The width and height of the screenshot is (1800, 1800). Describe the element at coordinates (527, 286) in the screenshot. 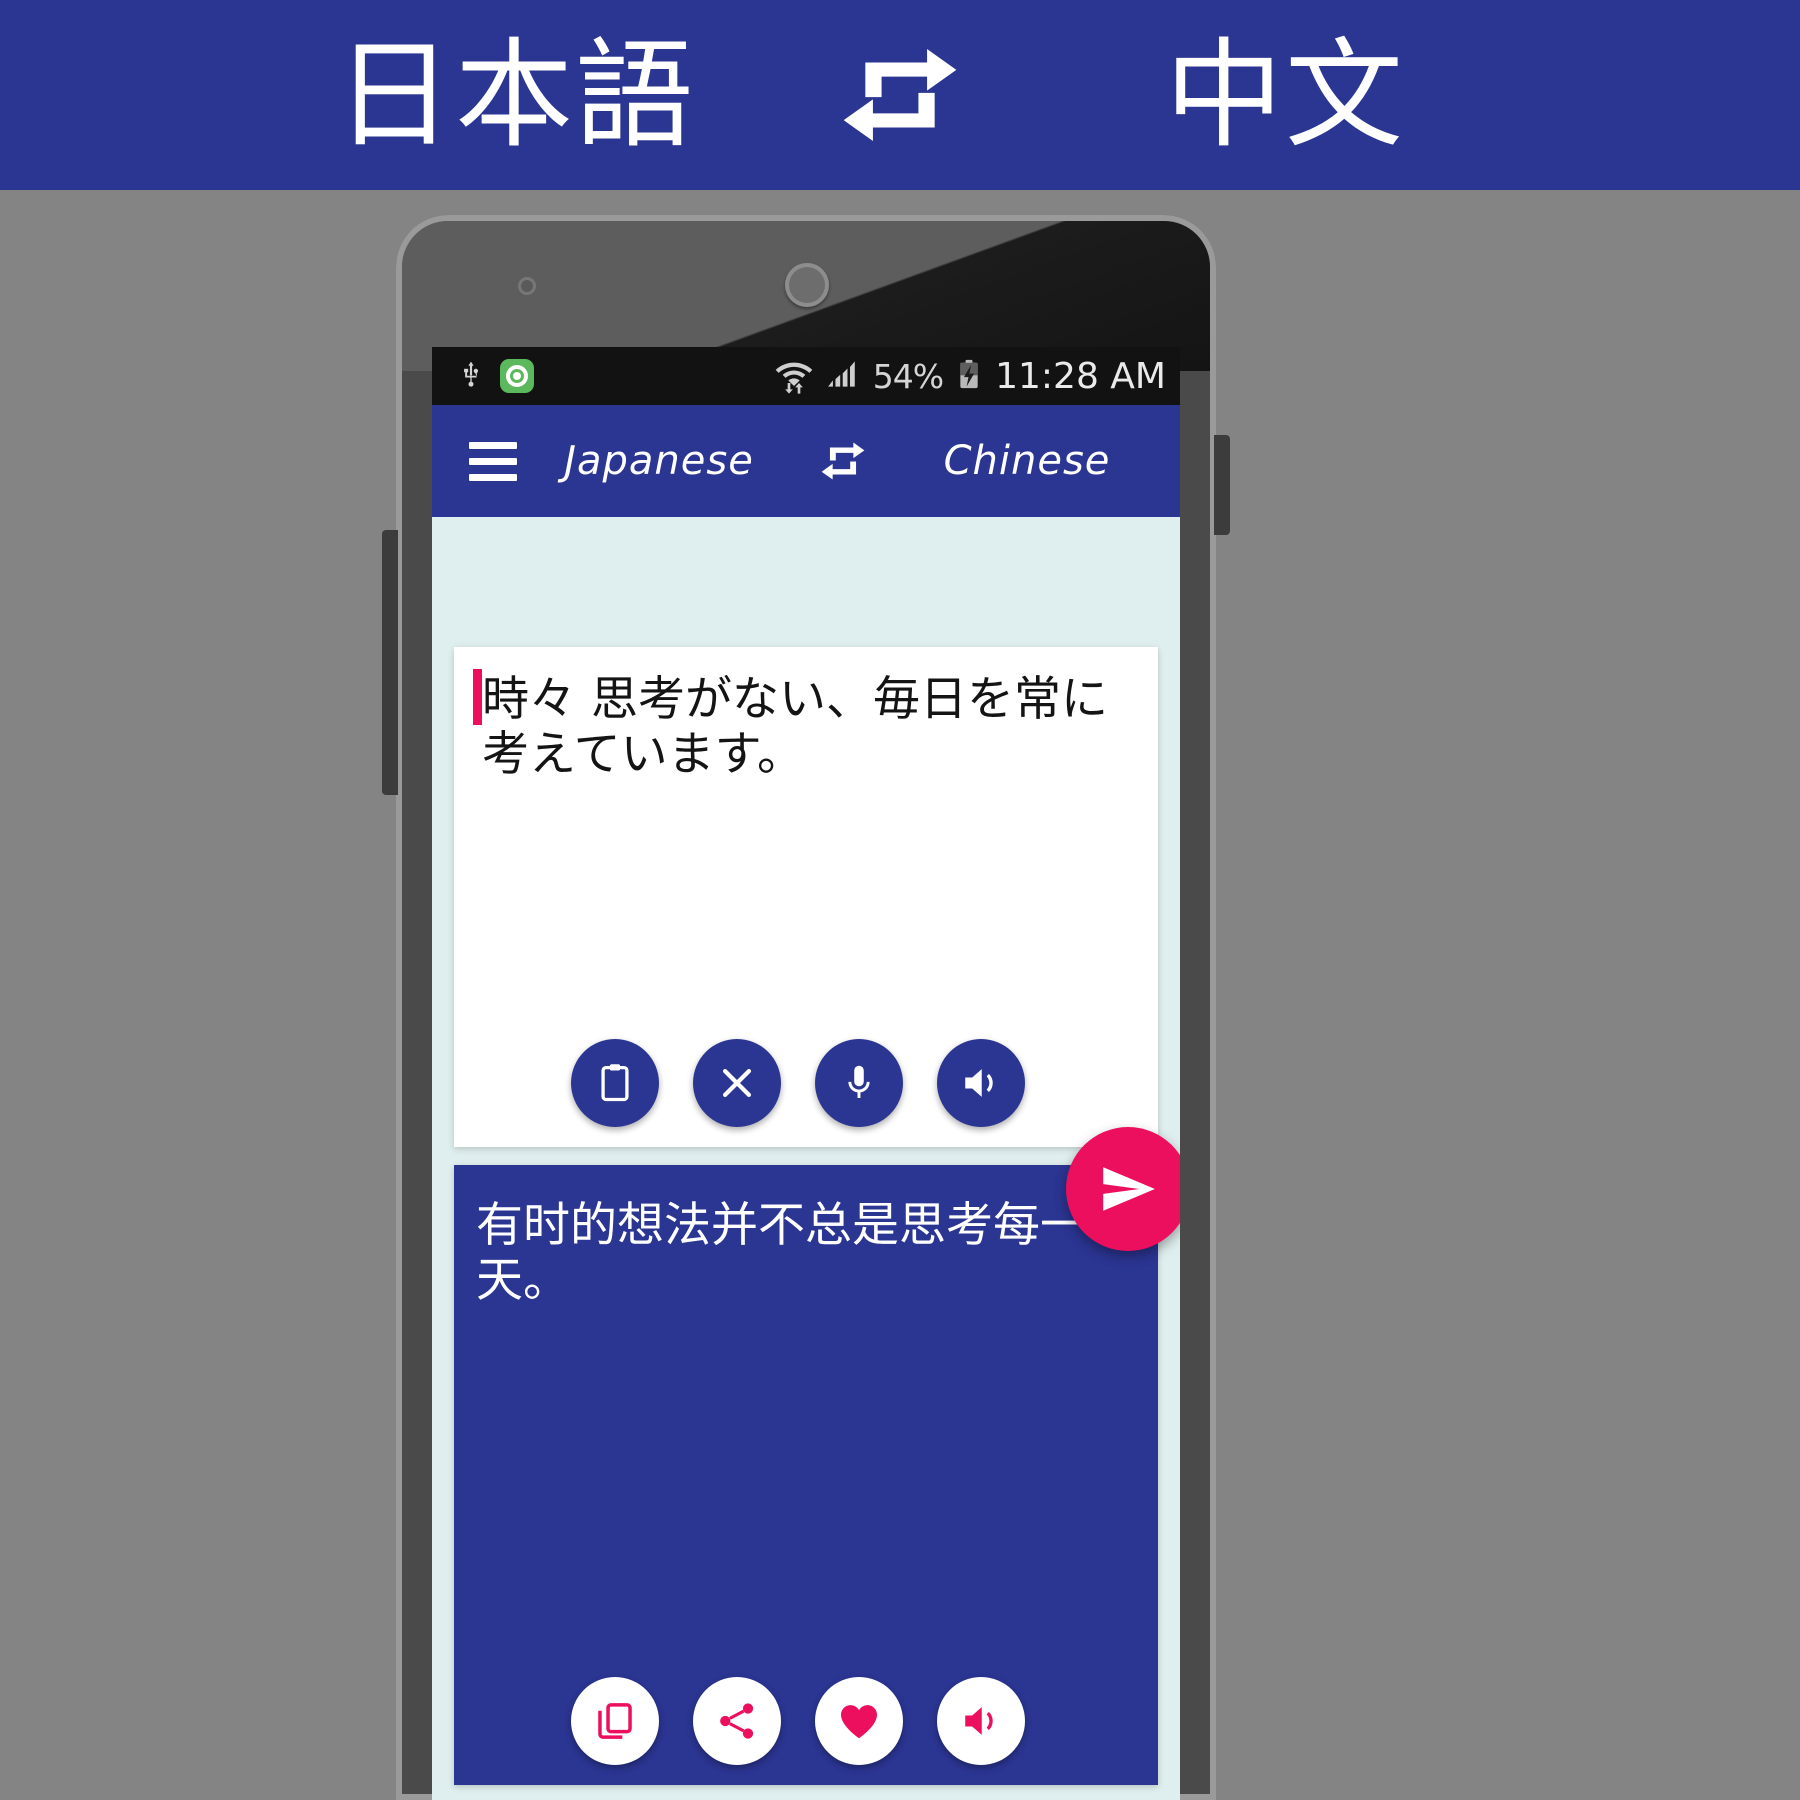

I see `front-camera-icon` at that location.